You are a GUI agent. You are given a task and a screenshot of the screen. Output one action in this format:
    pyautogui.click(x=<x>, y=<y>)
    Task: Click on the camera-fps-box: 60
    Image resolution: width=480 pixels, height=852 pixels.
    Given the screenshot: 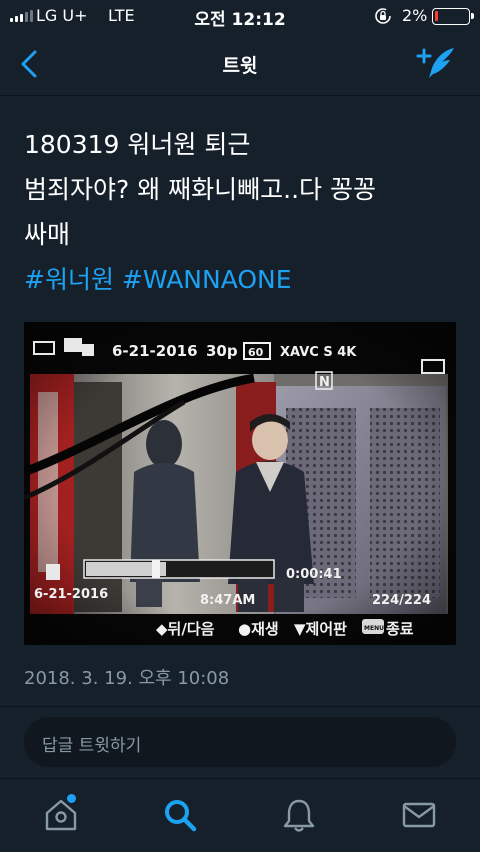 What is the action you would take?
    pyautogui.click(x=256, y=352)
    